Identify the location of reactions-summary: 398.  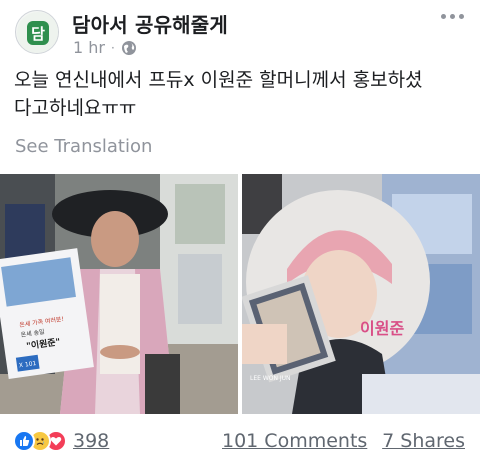
(61, 441).